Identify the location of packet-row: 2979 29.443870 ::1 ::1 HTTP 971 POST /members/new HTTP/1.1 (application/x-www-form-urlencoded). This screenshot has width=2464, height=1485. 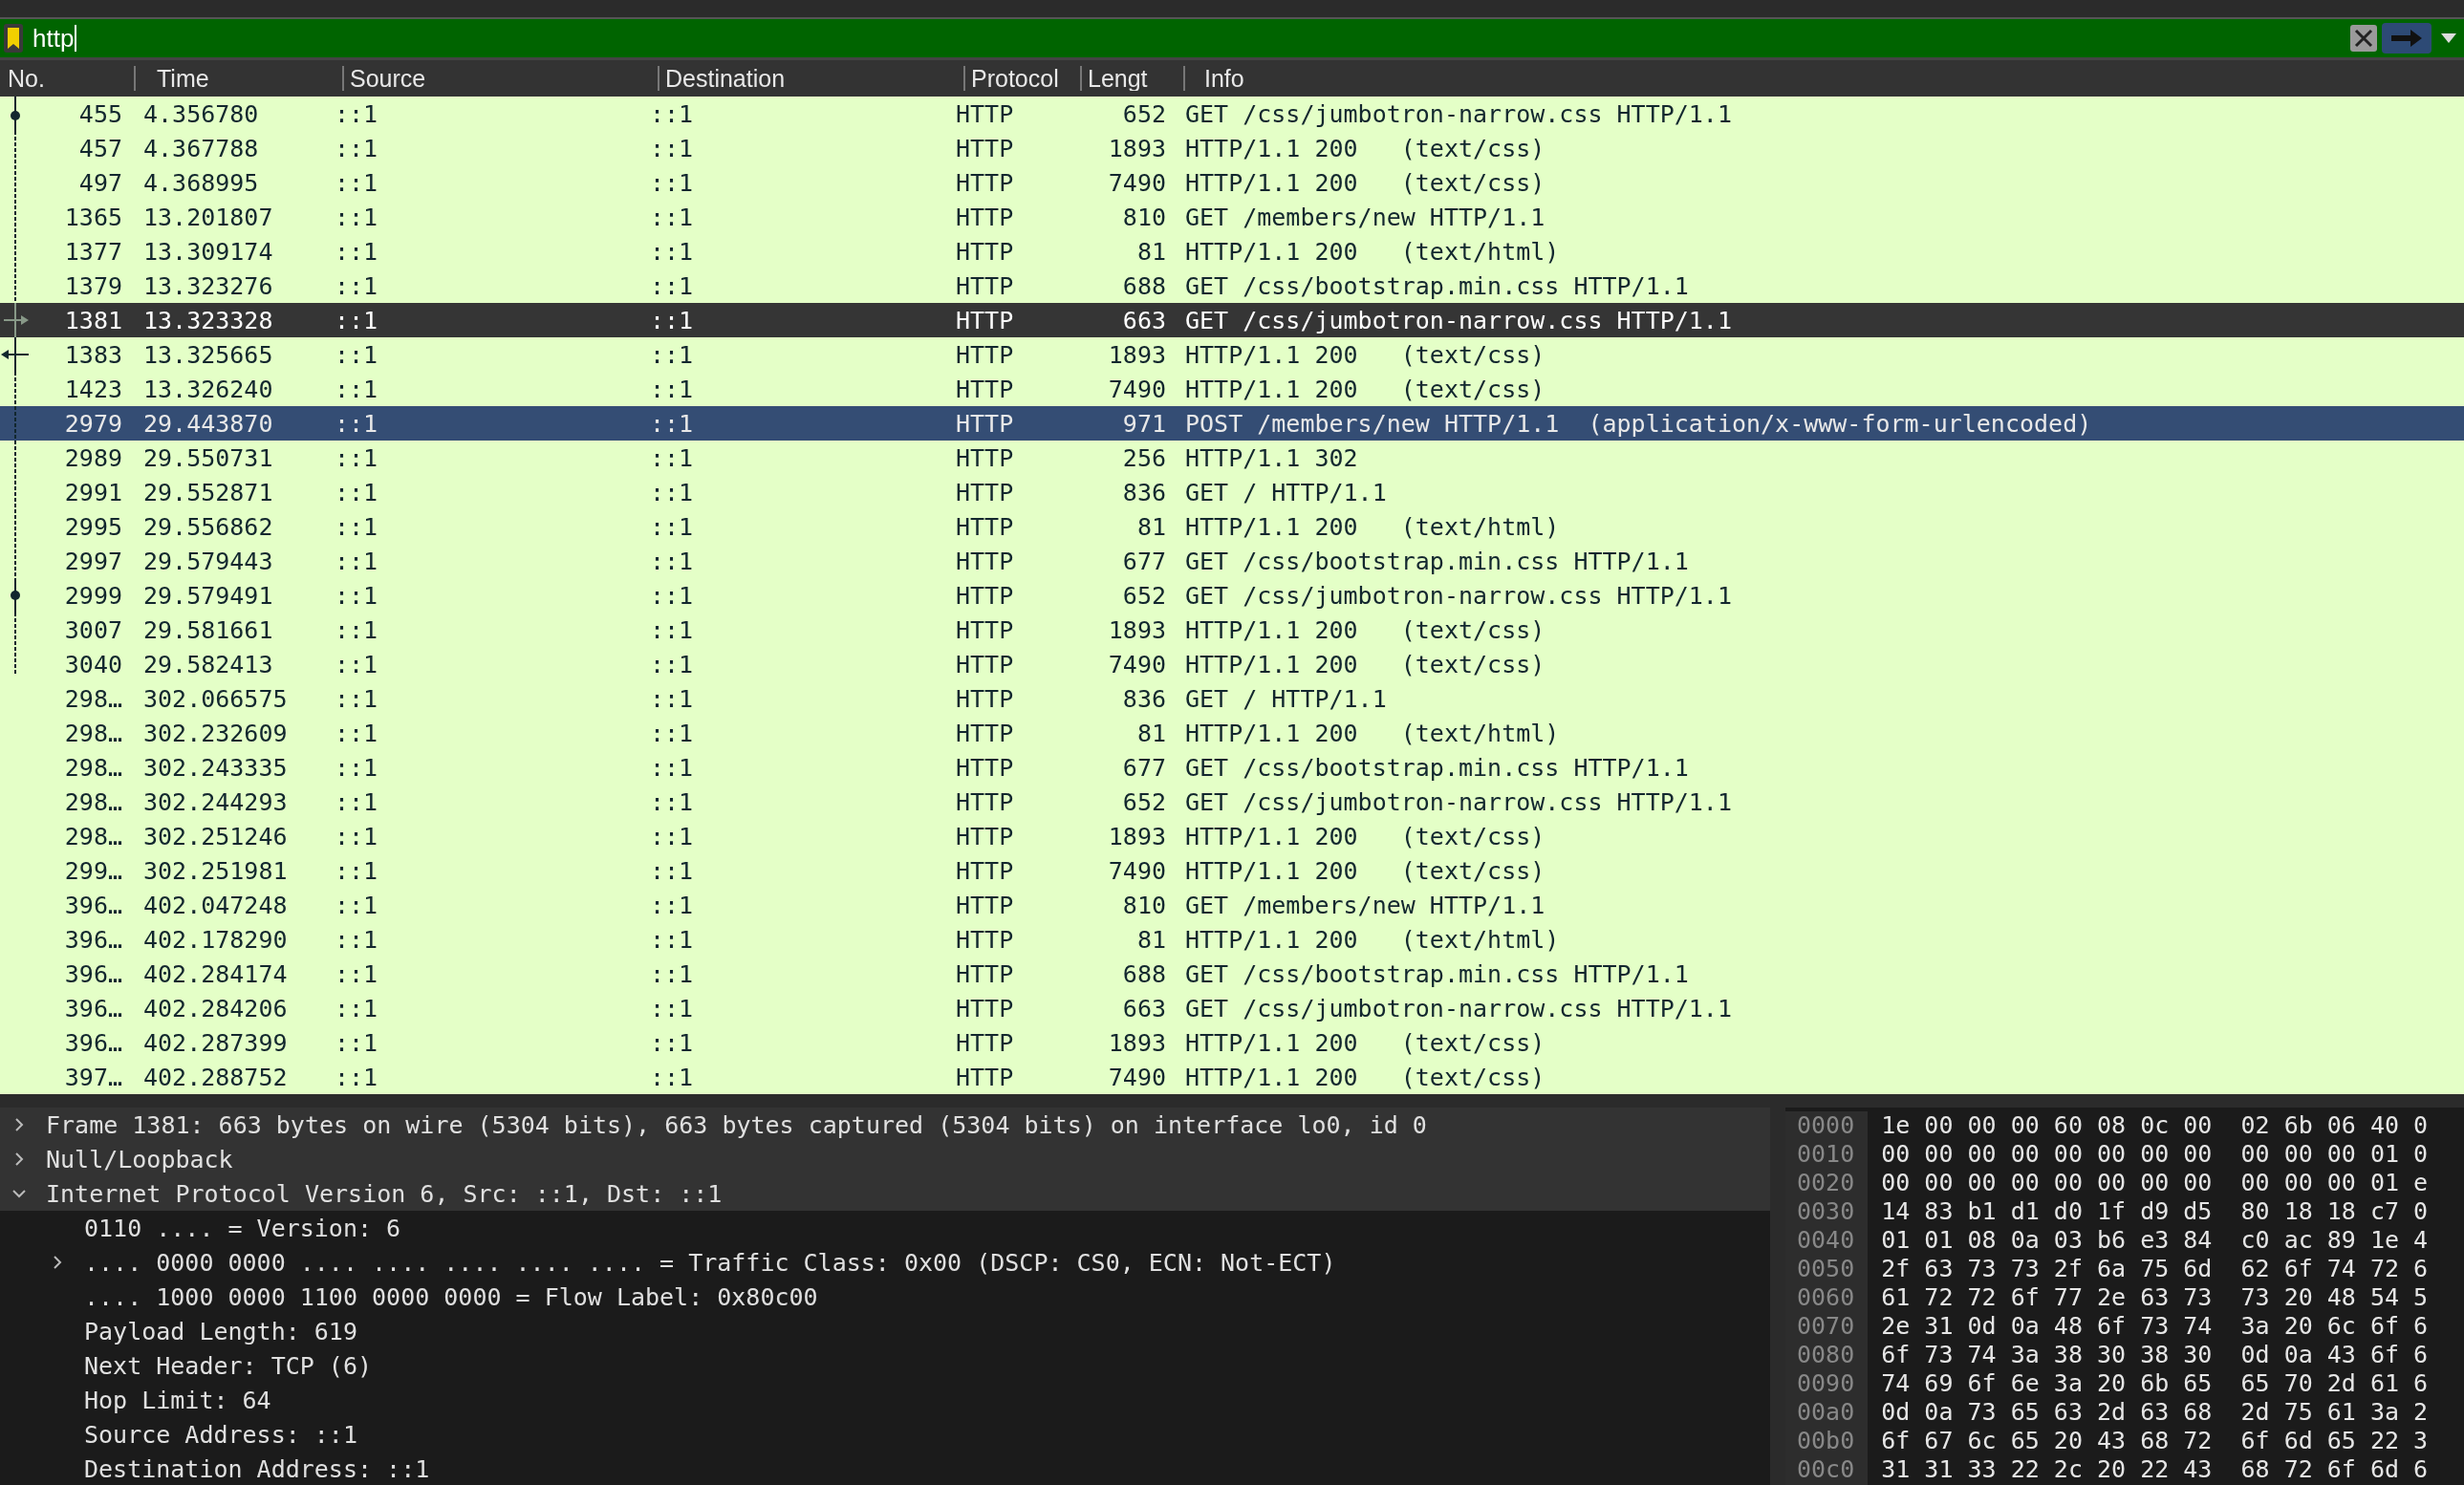
(1232, 423).